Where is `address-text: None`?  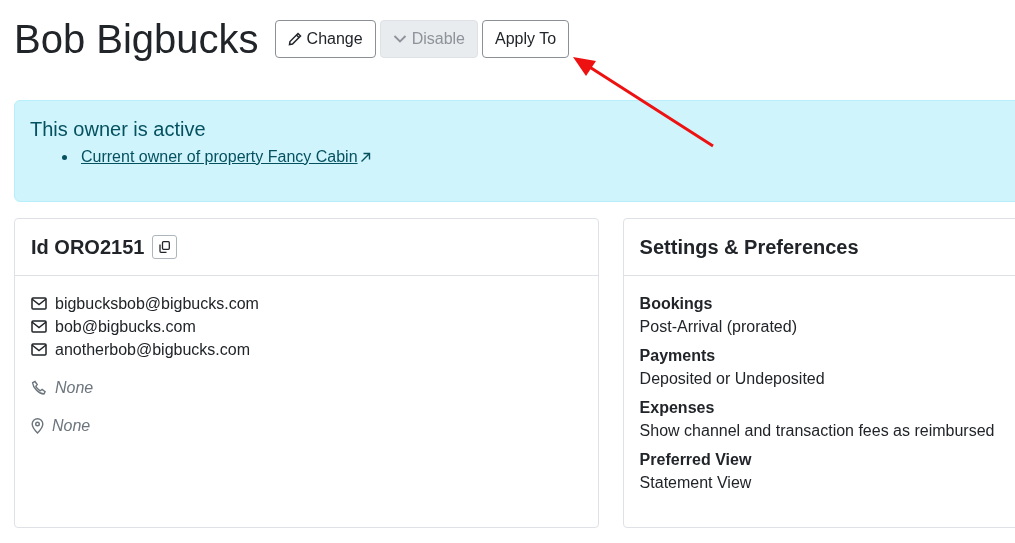 address-text: None is located at coordinates (71, 425).